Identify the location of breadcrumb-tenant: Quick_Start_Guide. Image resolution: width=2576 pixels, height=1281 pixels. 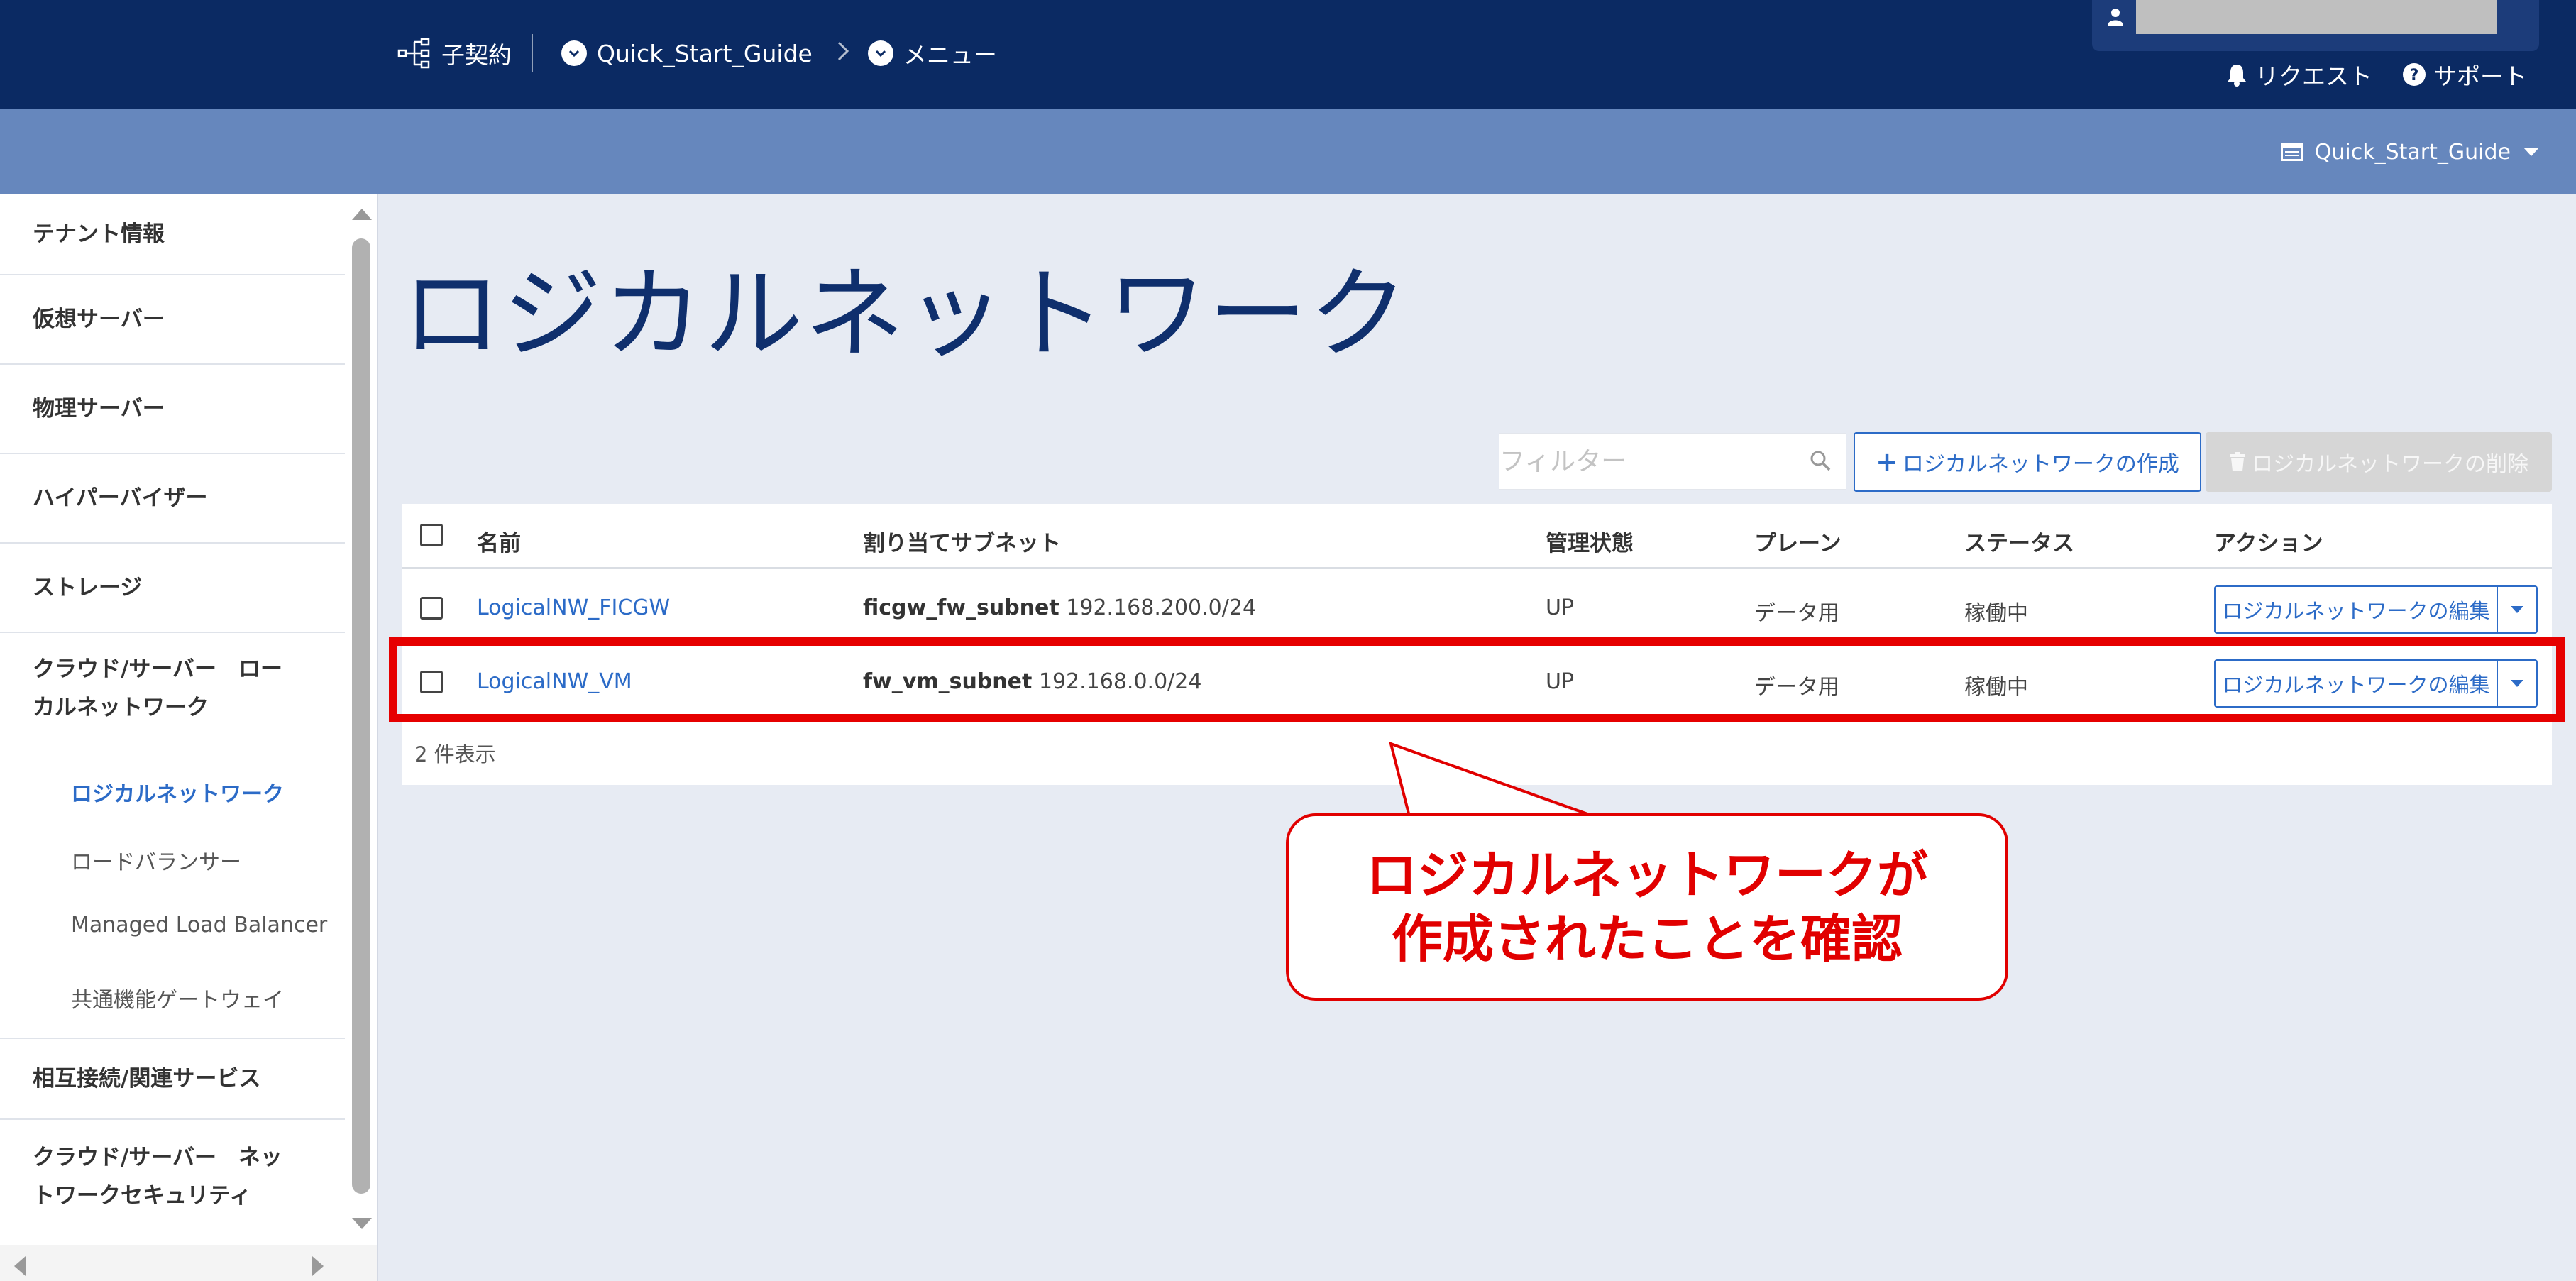
(705, 53).